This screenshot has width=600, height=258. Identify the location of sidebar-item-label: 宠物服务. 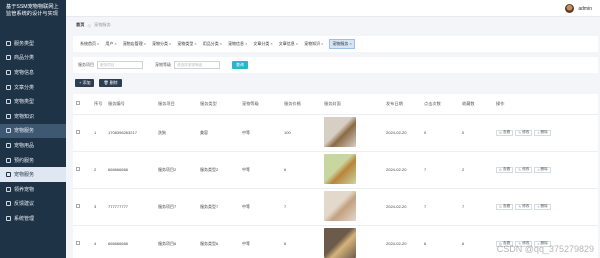
(24, 175).